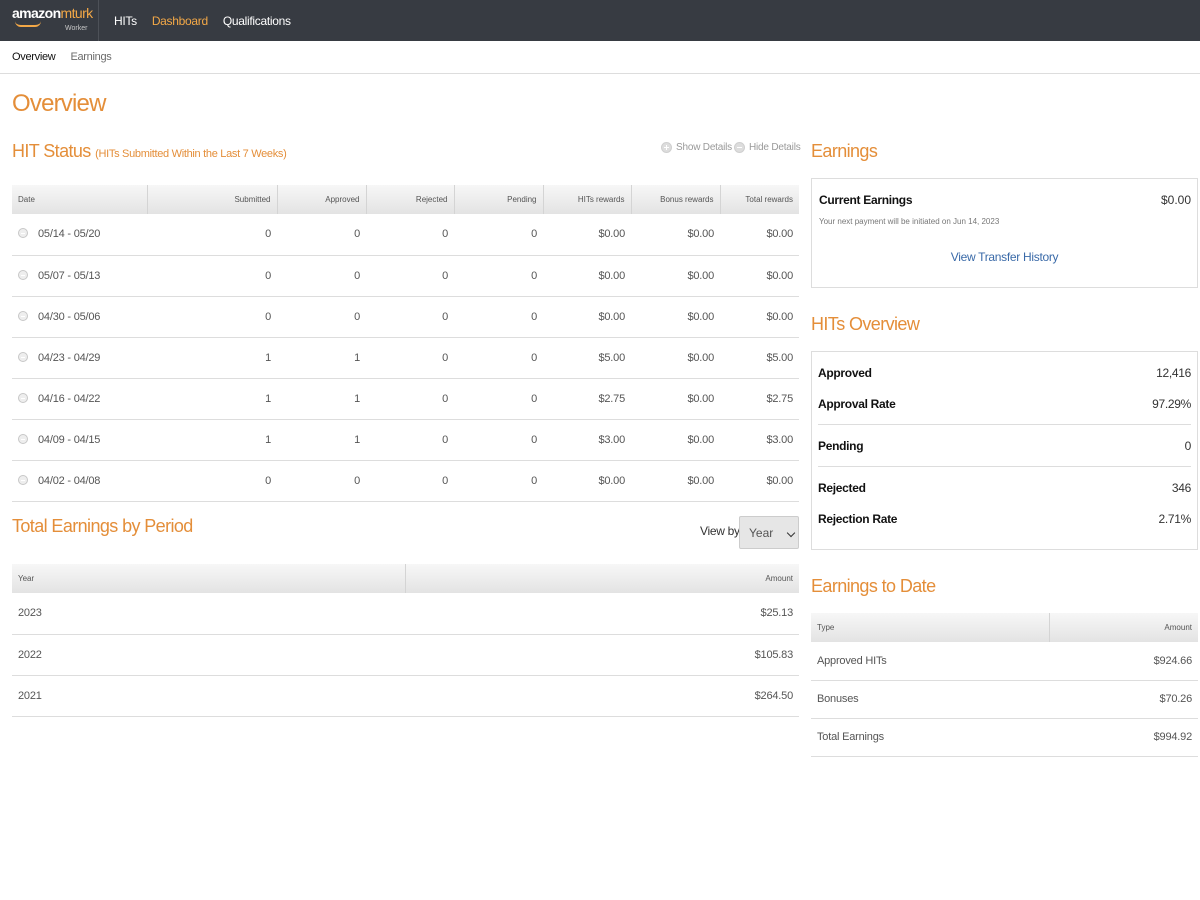 This screenshot has height=900, width=1200. I want to click on date-range-label: 05/07 - 05/13, so click(69, 275).